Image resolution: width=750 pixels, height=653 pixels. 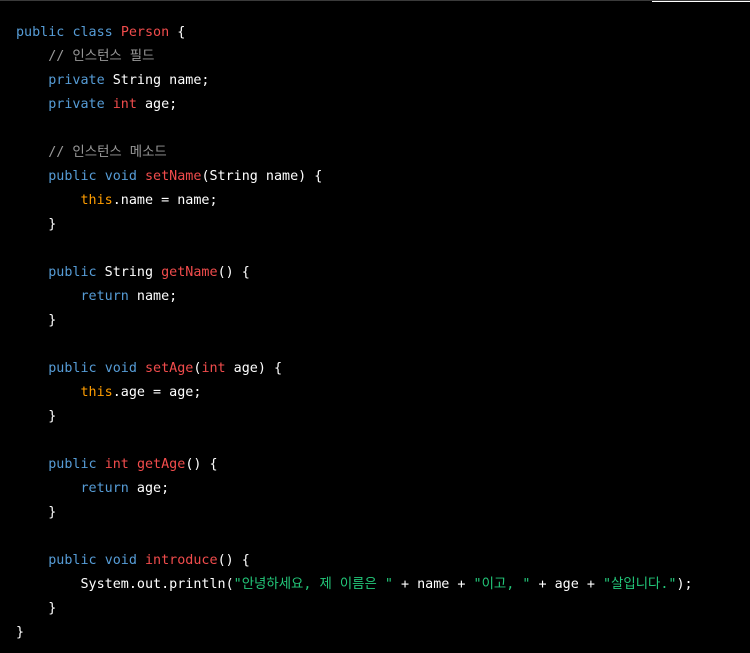 What do you see at coordinates (381, 153) in the screenshot?
I see `code-line: // 인스턴스 메소드` at bounding box center [381, 153].